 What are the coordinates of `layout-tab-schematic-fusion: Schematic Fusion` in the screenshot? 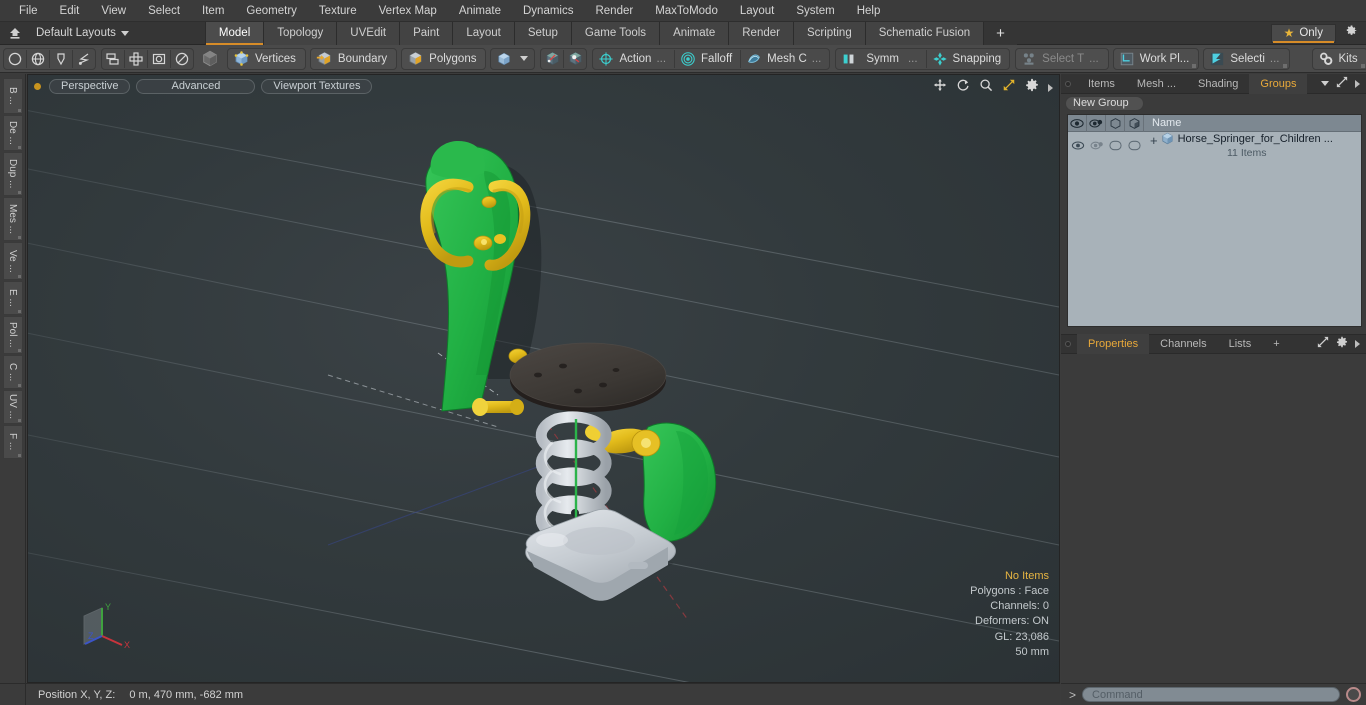 It's located at (925, 33).